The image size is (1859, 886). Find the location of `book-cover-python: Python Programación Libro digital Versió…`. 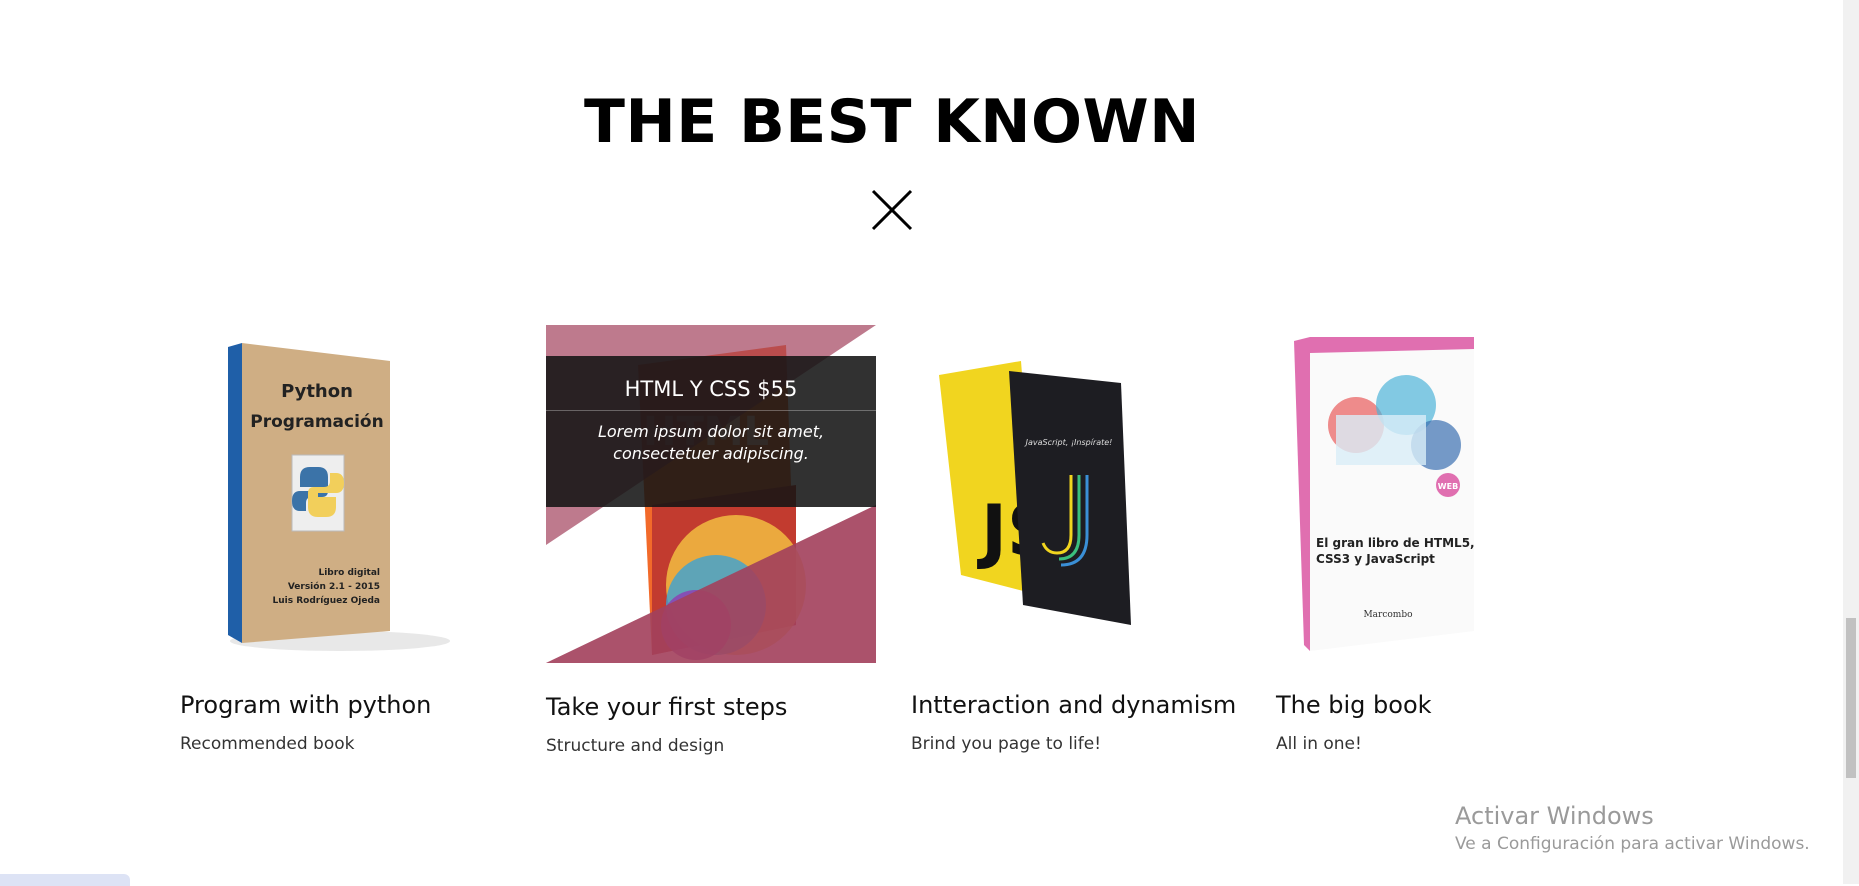

book-cover-python: Python Programación Libro digital Versió… is located at coordinates (345, 494).